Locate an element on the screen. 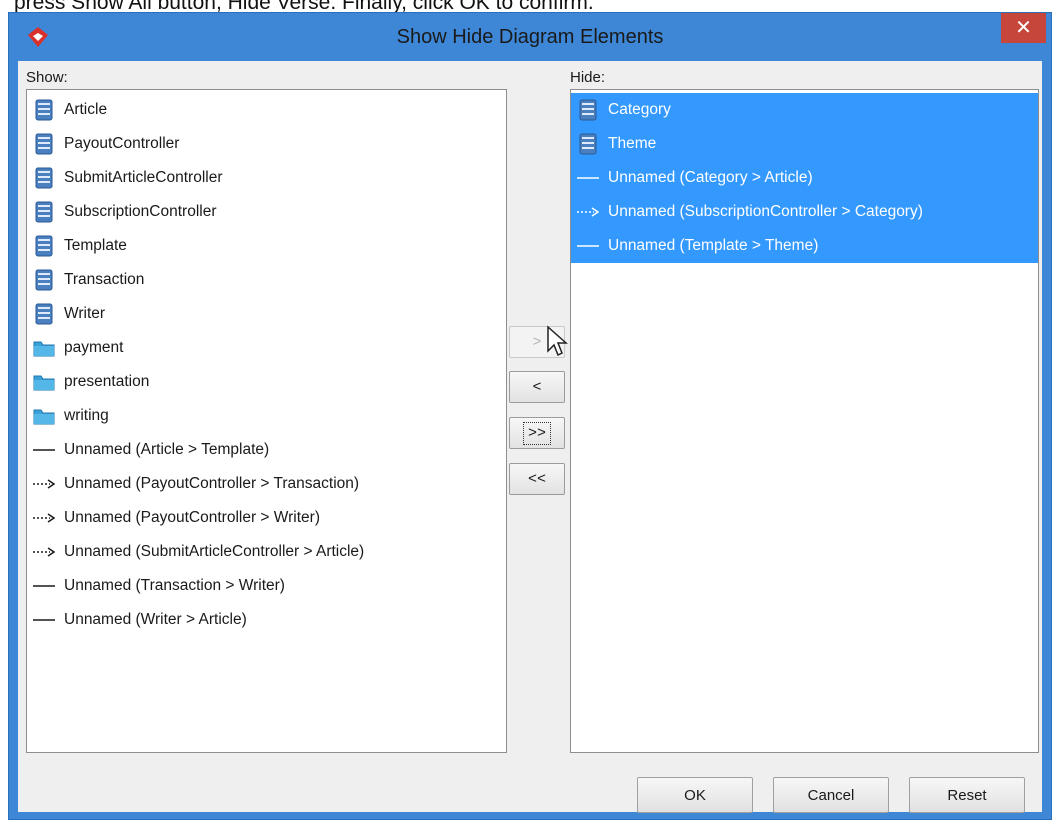 The width and height of the screenshot is (1054, 823). show-item: Transaction is located at coordinates (266, 280).